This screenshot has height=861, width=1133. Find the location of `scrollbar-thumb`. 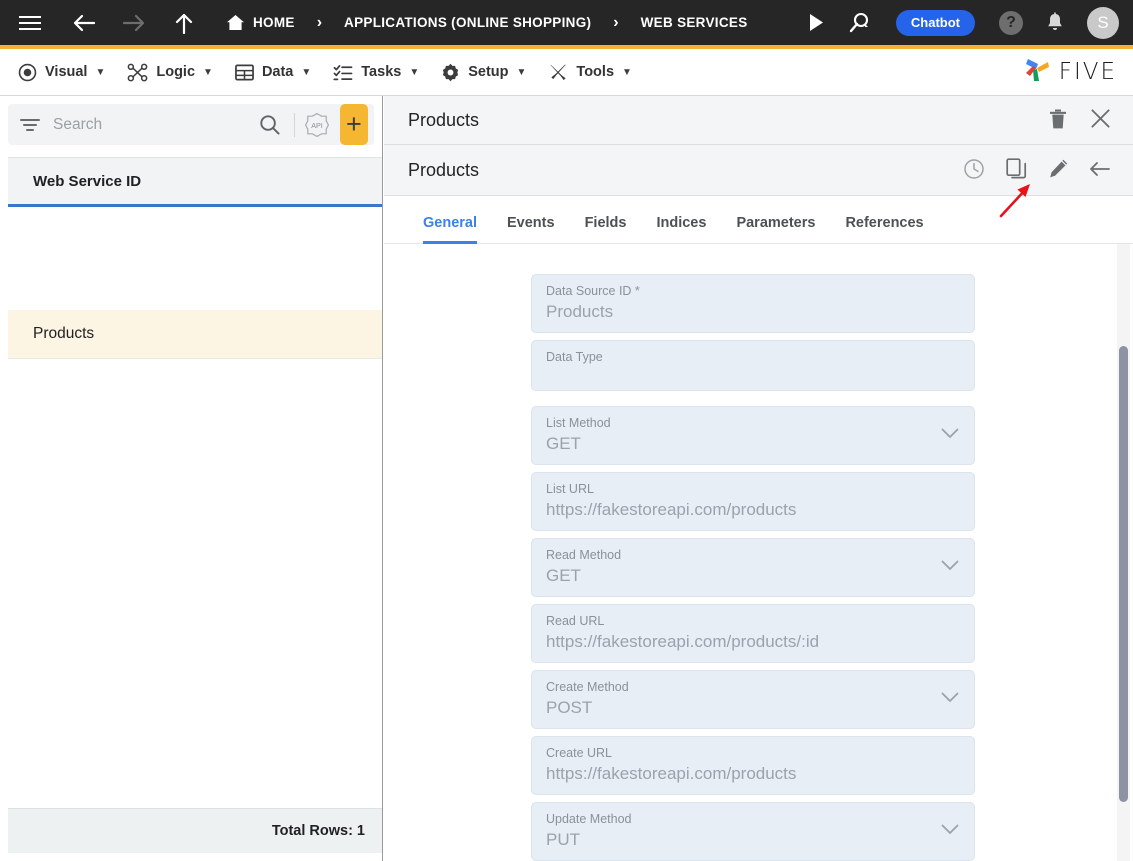

scrollbar-thumb is located at coordinates (1123, 574).